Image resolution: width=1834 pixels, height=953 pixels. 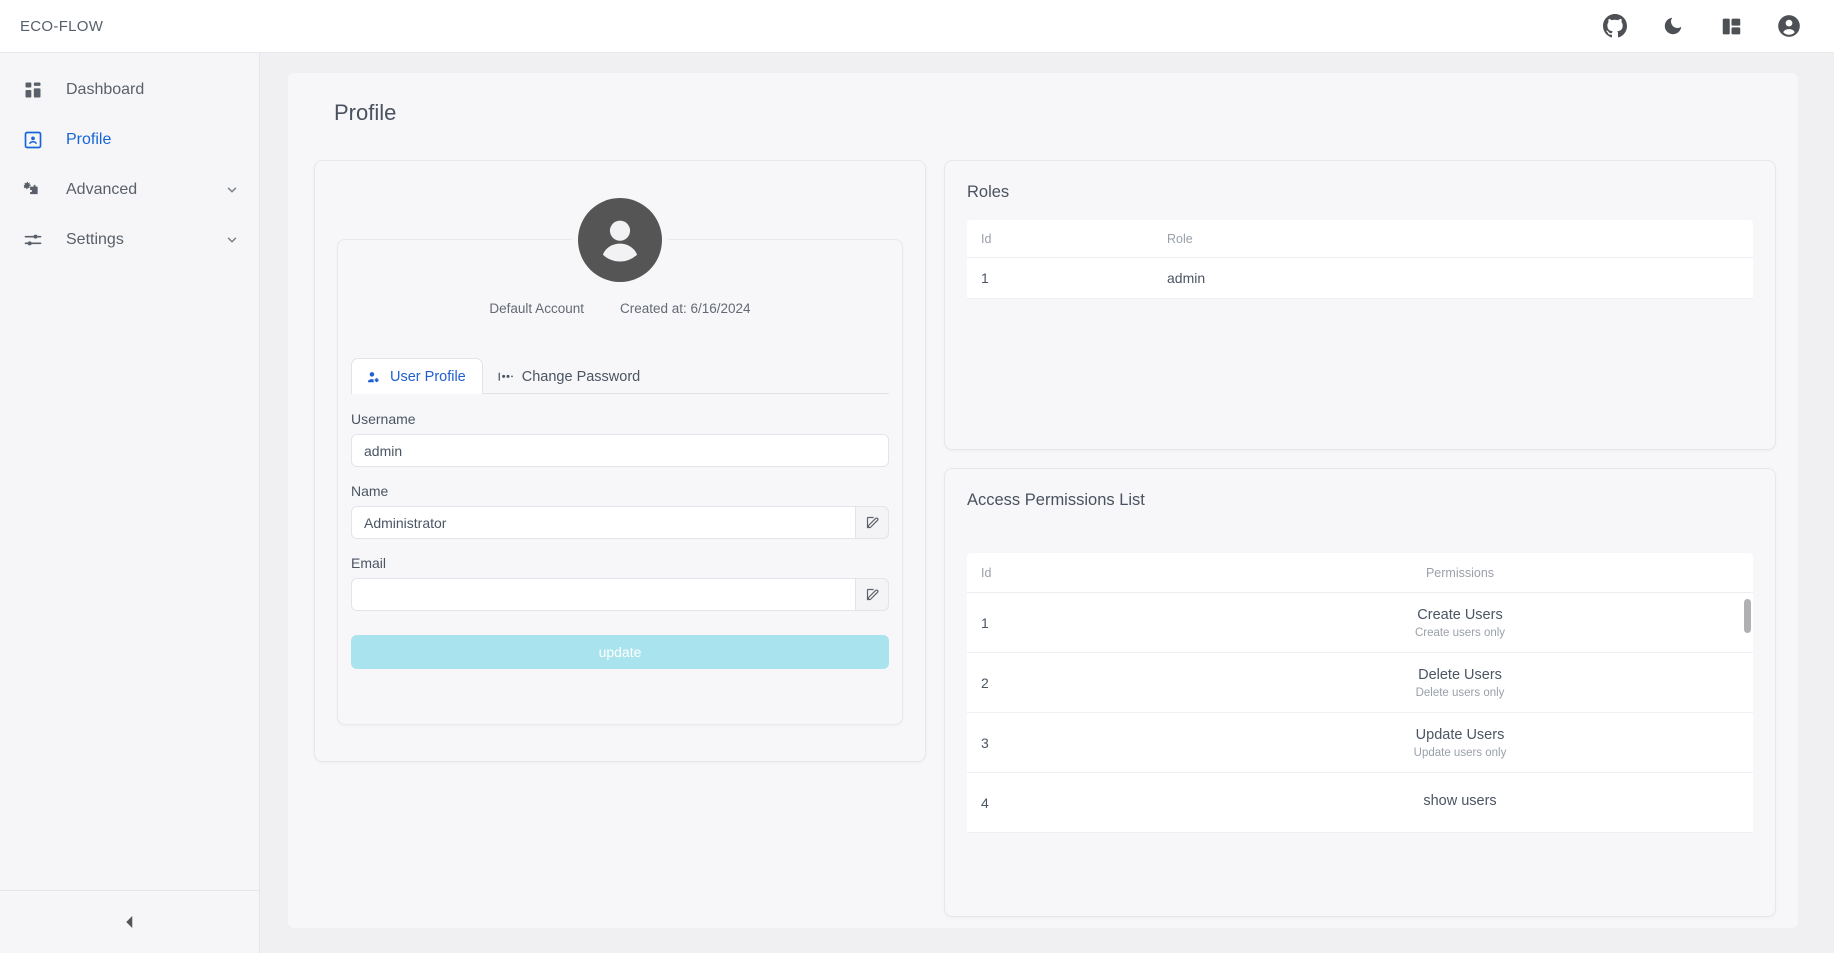 What do you see at coordinates (1360, 305) in the screenshot?
I see `roles-card: Roles Id Role 1 admin` at bounding box center [1360, 305].